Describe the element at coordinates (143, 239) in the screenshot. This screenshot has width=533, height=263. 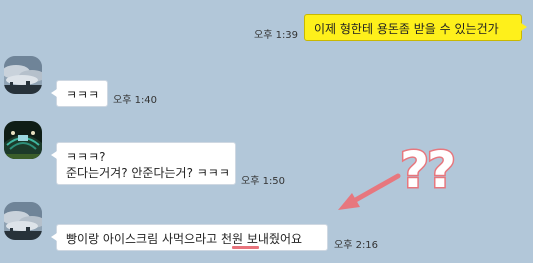
I see `message-text: 빵이랑 아이스크림 사먹으라고` at that location.